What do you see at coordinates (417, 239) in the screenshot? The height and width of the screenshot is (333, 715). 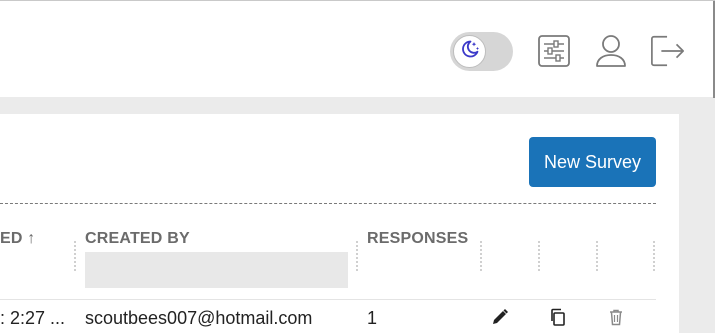 I see `column-header-responses: RESPONSES` at bounding box center [417, 239].